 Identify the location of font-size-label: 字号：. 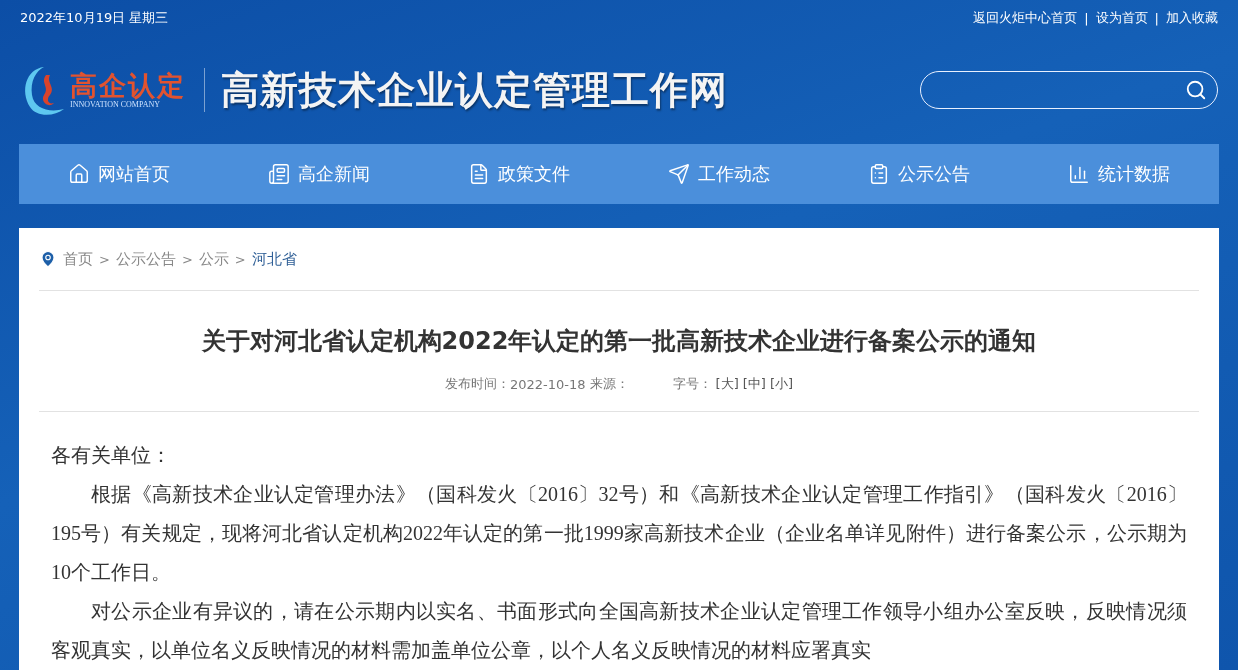
(692, 384).